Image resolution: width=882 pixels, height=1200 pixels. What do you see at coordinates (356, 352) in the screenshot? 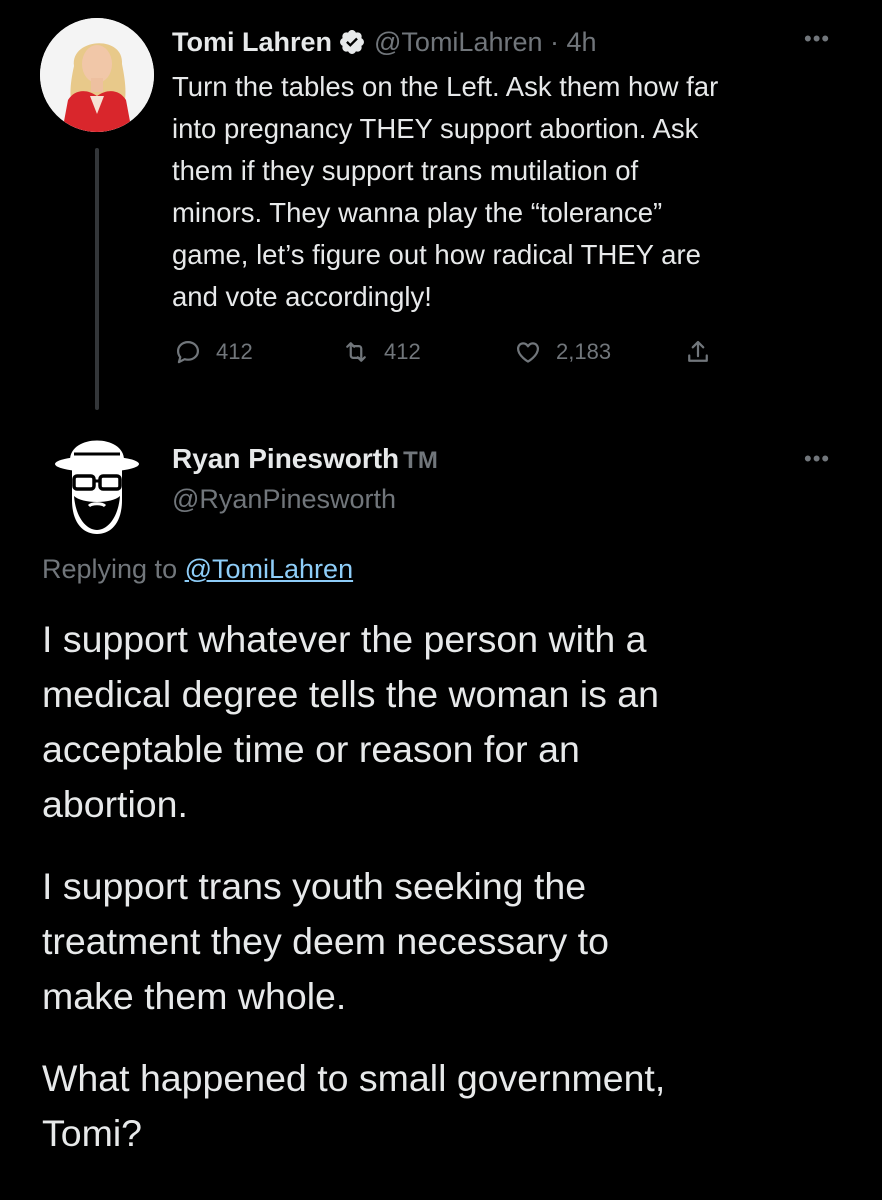
I see `retweet-icon` at bounding box center [356, 352].